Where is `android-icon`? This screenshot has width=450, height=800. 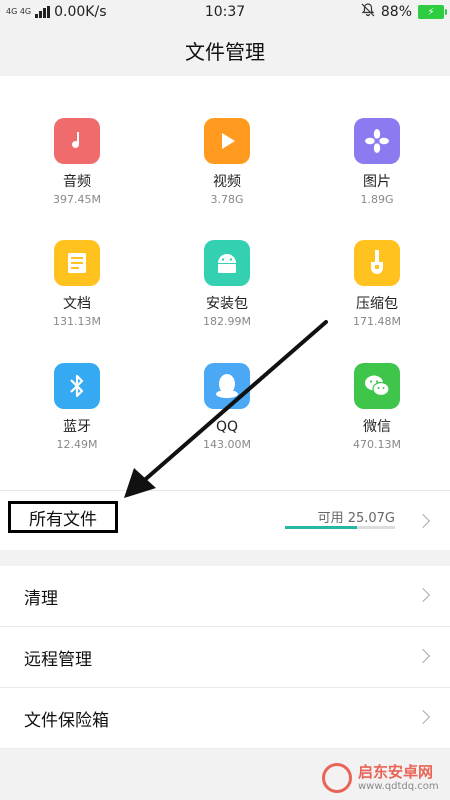
android-icon is located at coordinates (227, 263).